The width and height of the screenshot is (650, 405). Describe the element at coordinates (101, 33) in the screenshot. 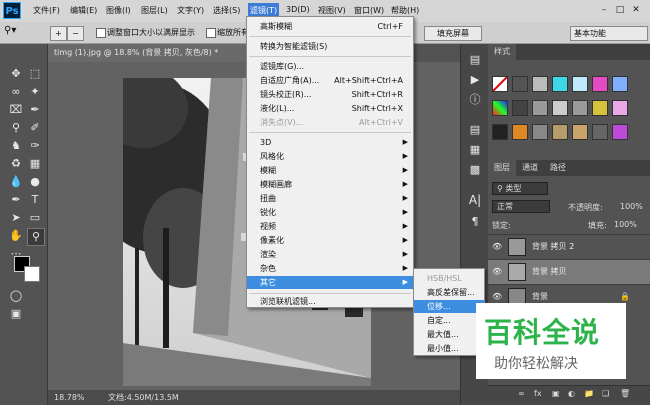

I see `resize-windows-checkbox` at that location.